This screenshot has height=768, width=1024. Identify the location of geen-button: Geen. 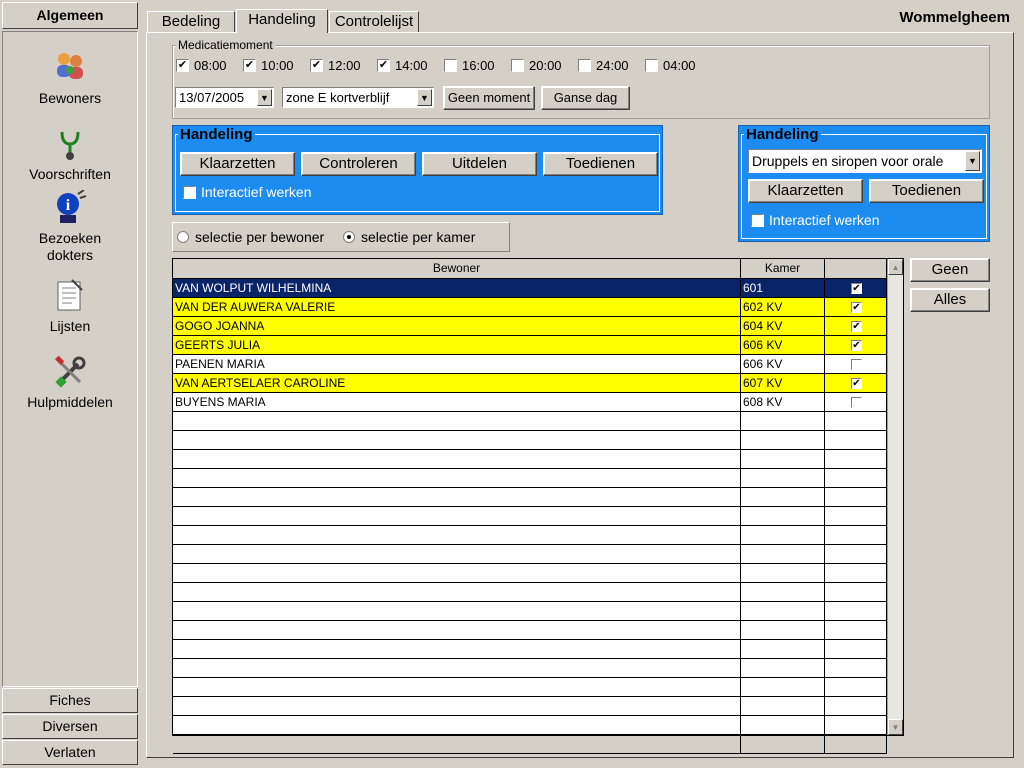
(950, 270).